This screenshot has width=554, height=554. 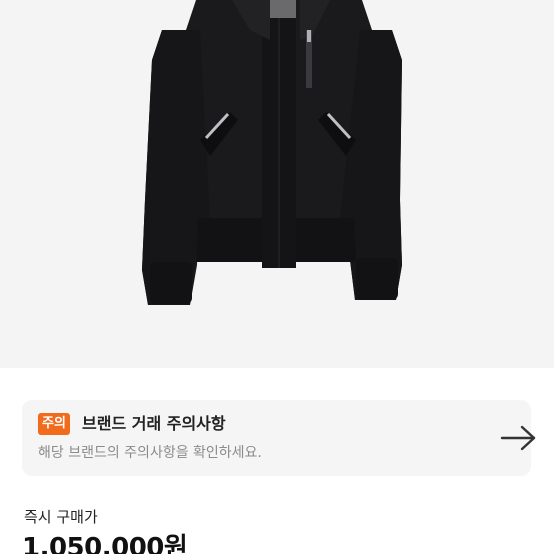 What do you see at coordinates (518, 438) in the screenshot?
I see `arrow-right-icon` at bounding box center [518, 438].